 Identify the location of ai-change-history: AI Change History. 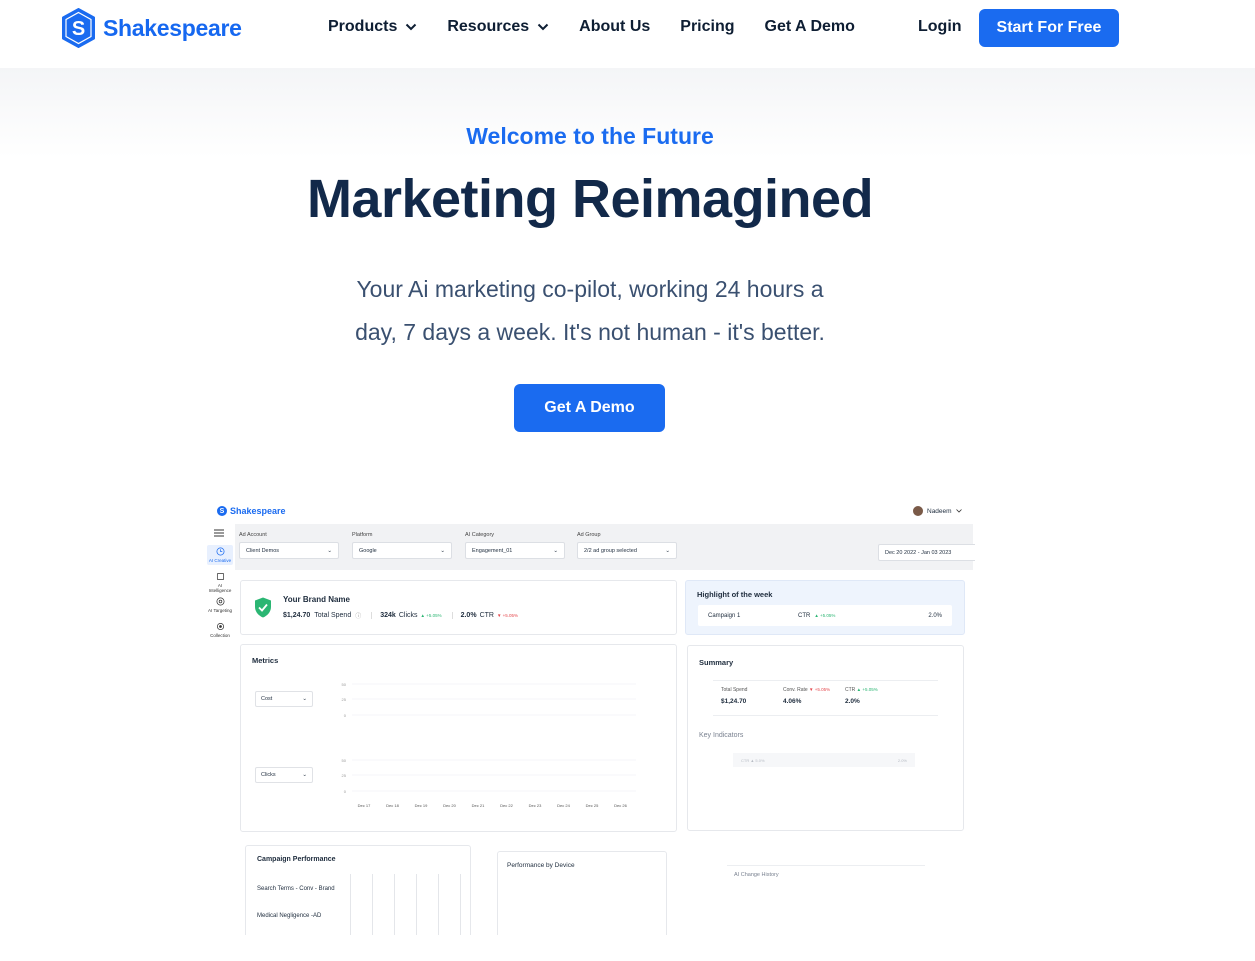
(826, 871).